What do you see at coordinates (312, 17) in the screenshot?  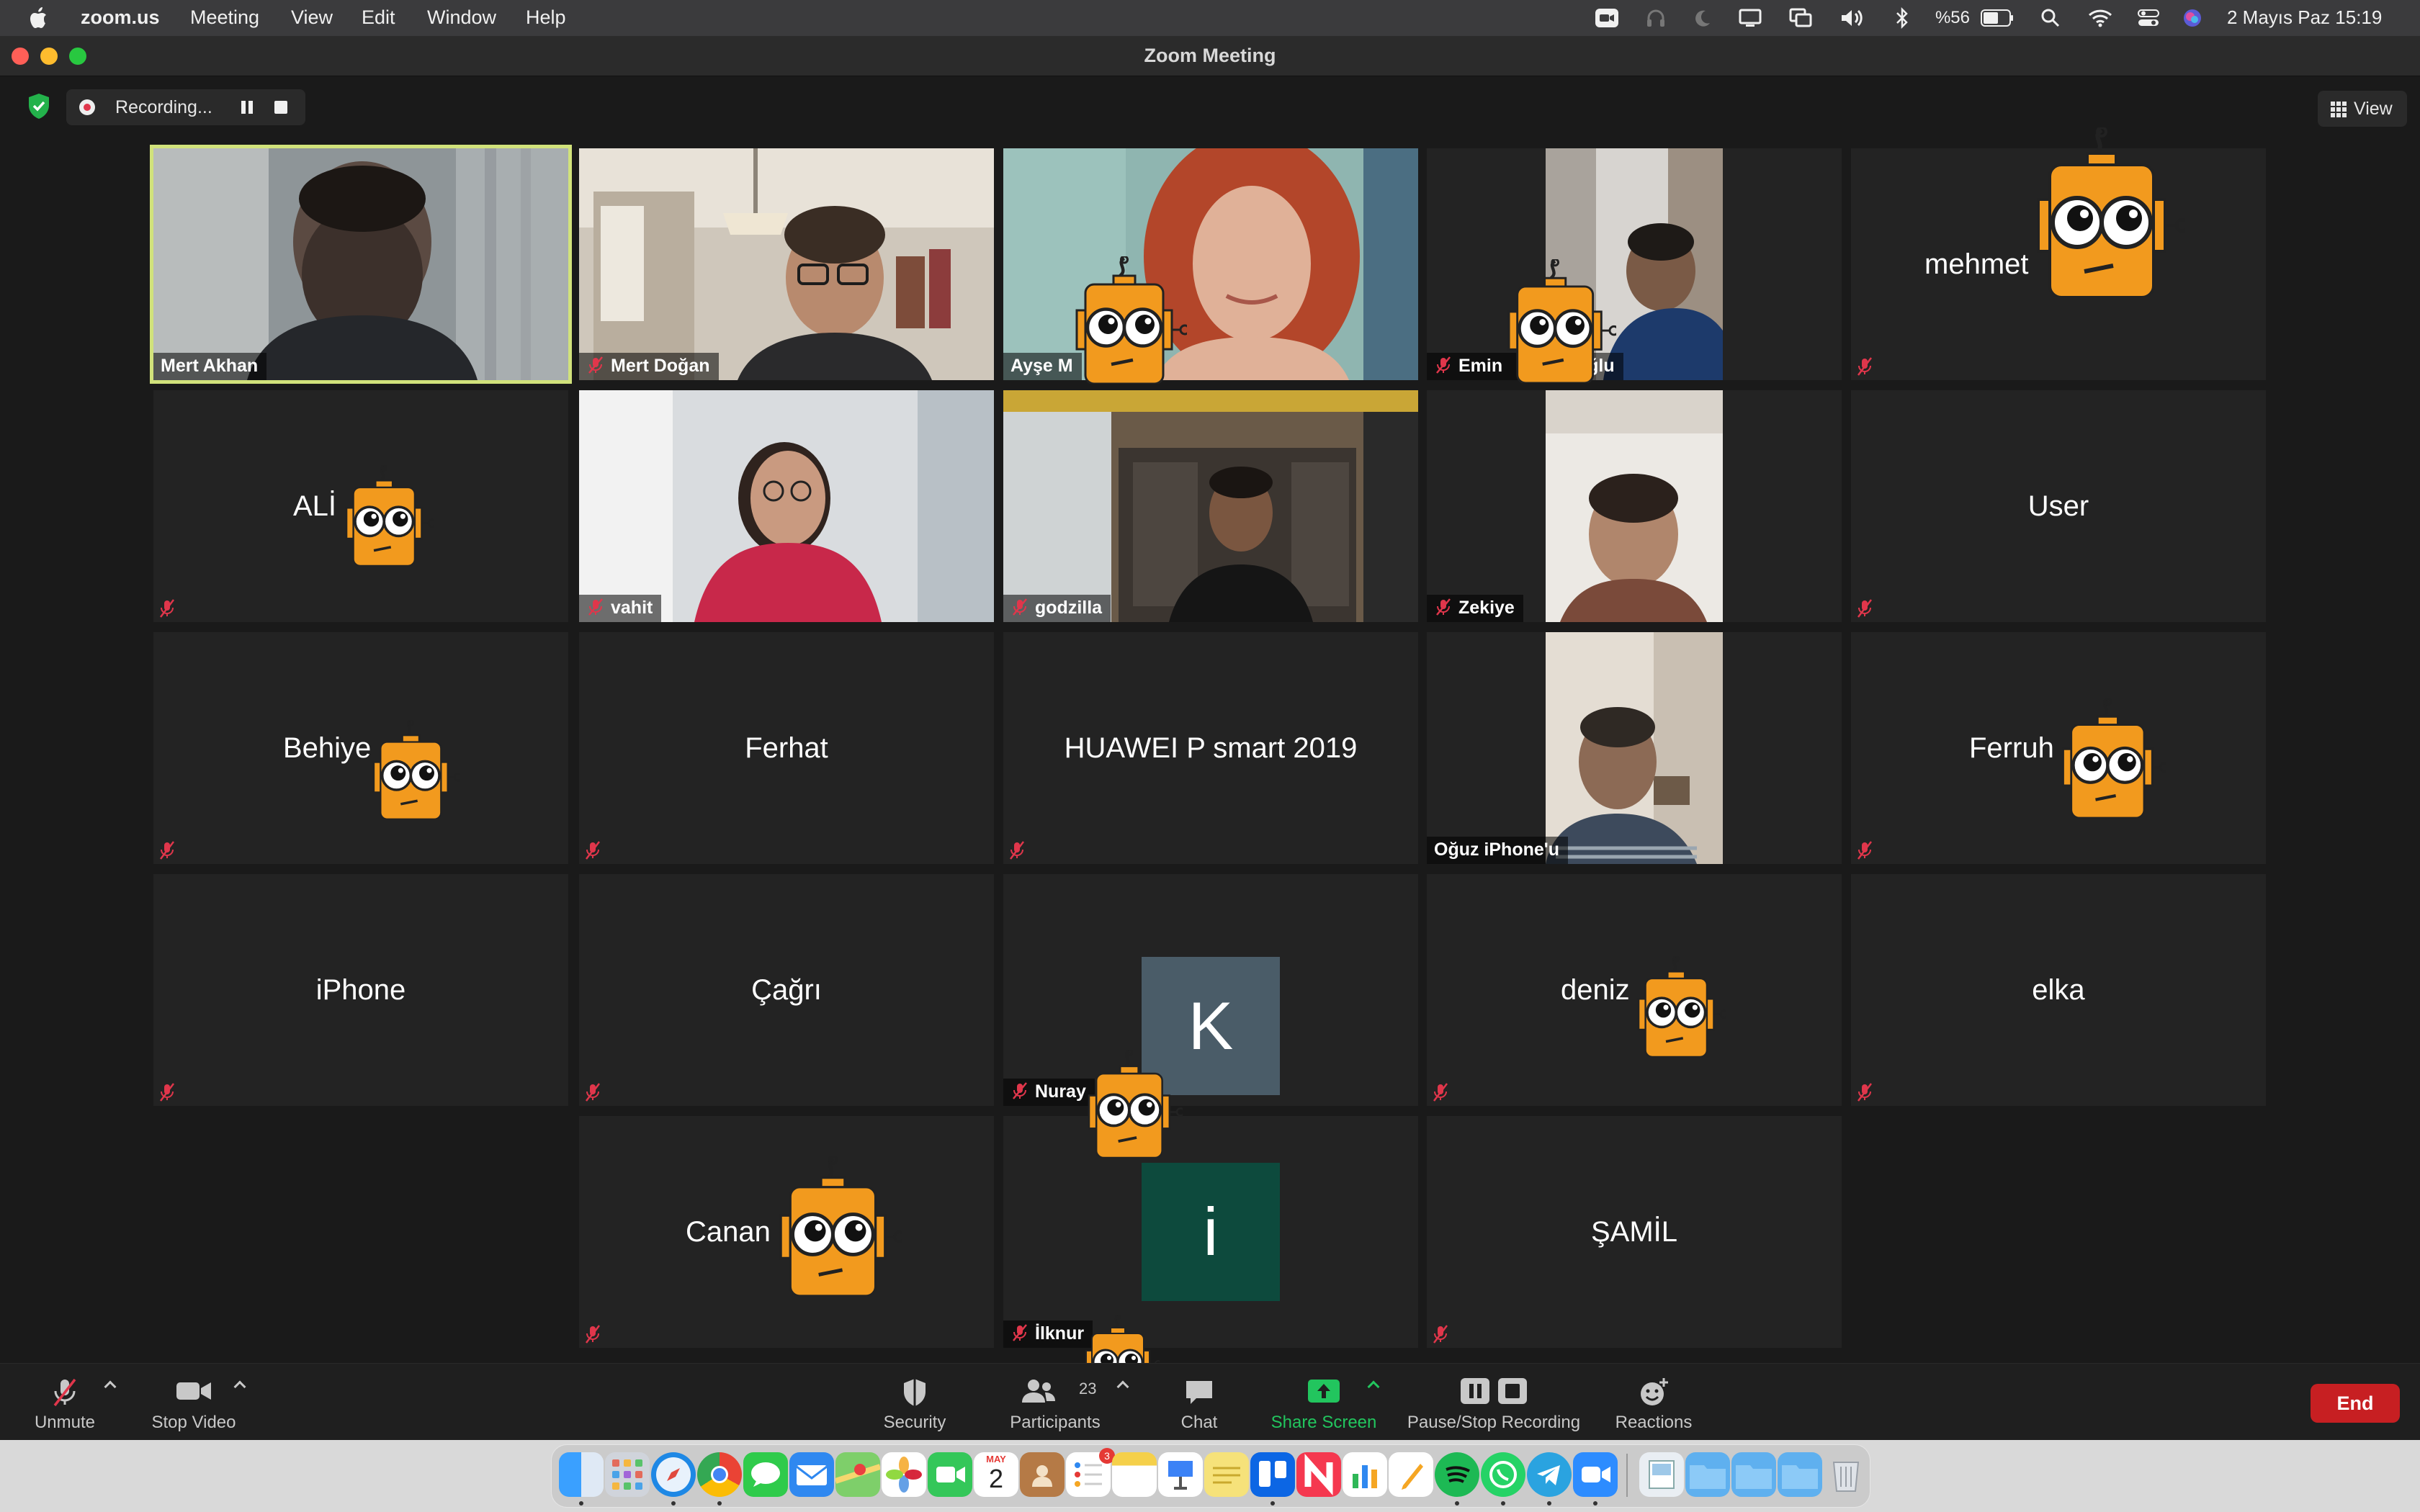 I see `menu-view: View` at bounding box center [312, 17].